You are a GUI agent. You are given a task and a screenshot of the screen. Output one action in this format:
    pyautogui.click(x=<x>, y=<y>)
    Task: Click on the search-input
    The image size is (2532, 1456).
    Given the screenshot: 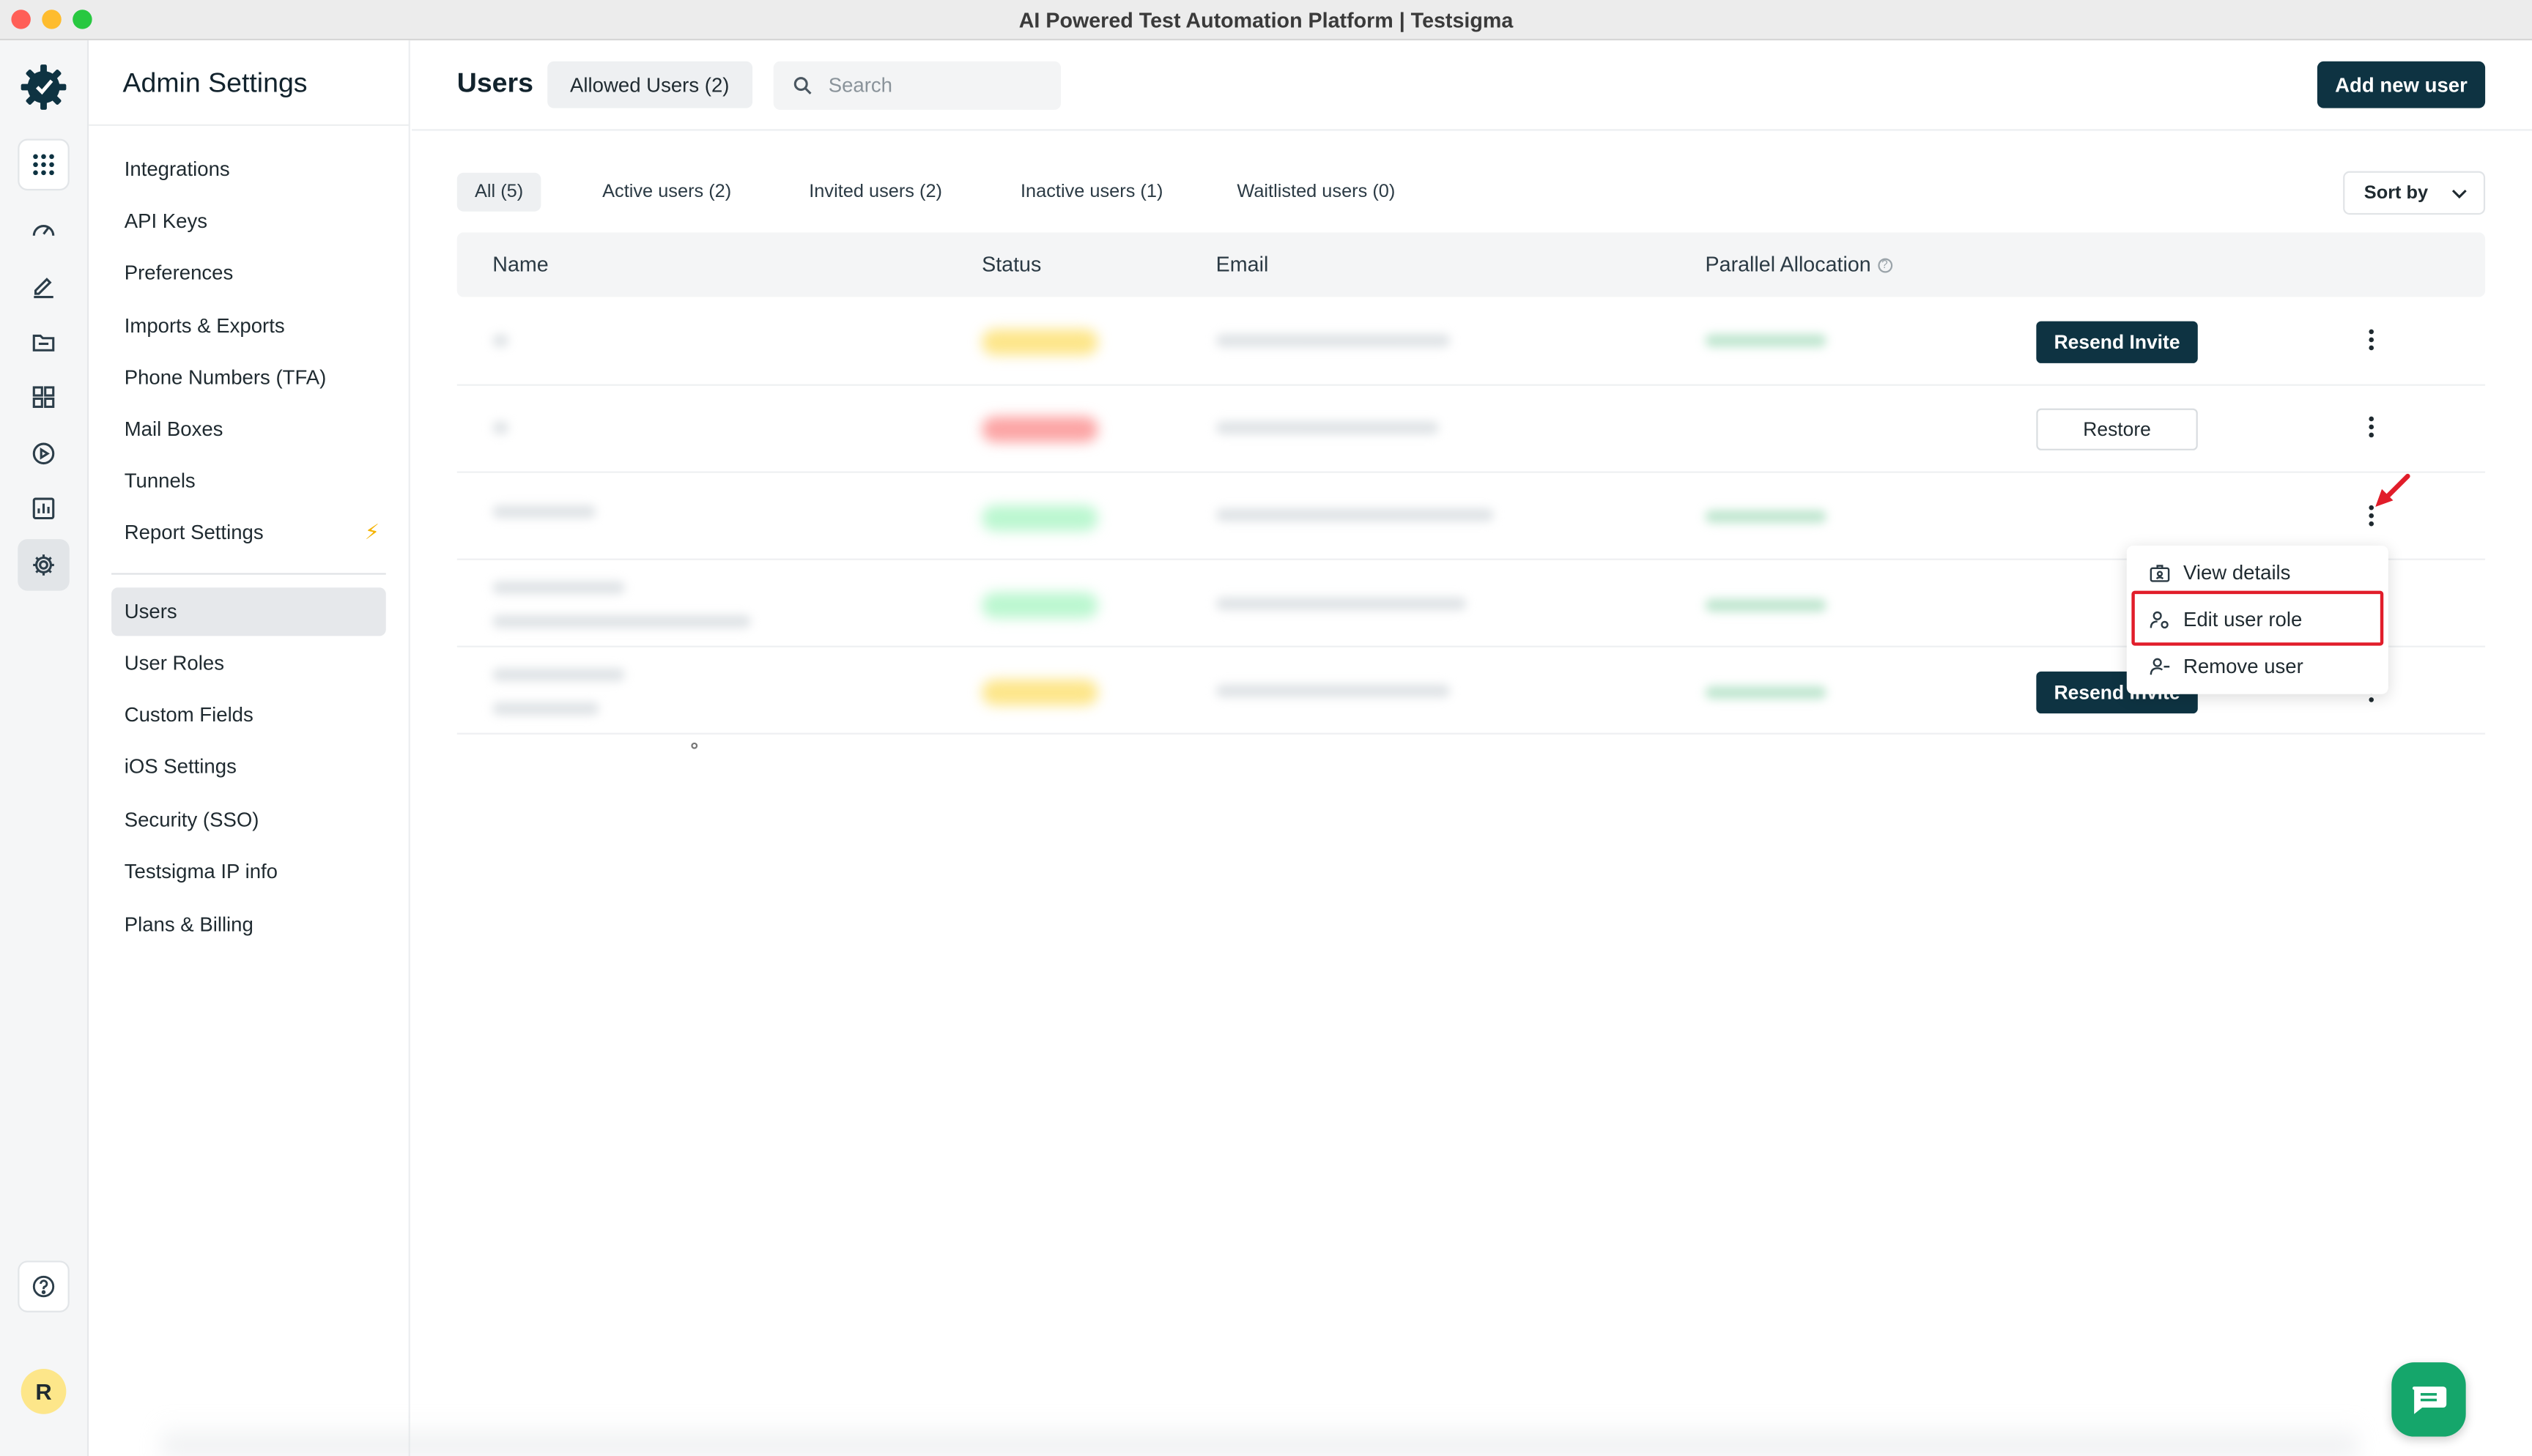 What is the action you would take?
    pyautogui.click(x=934, y=85)
    